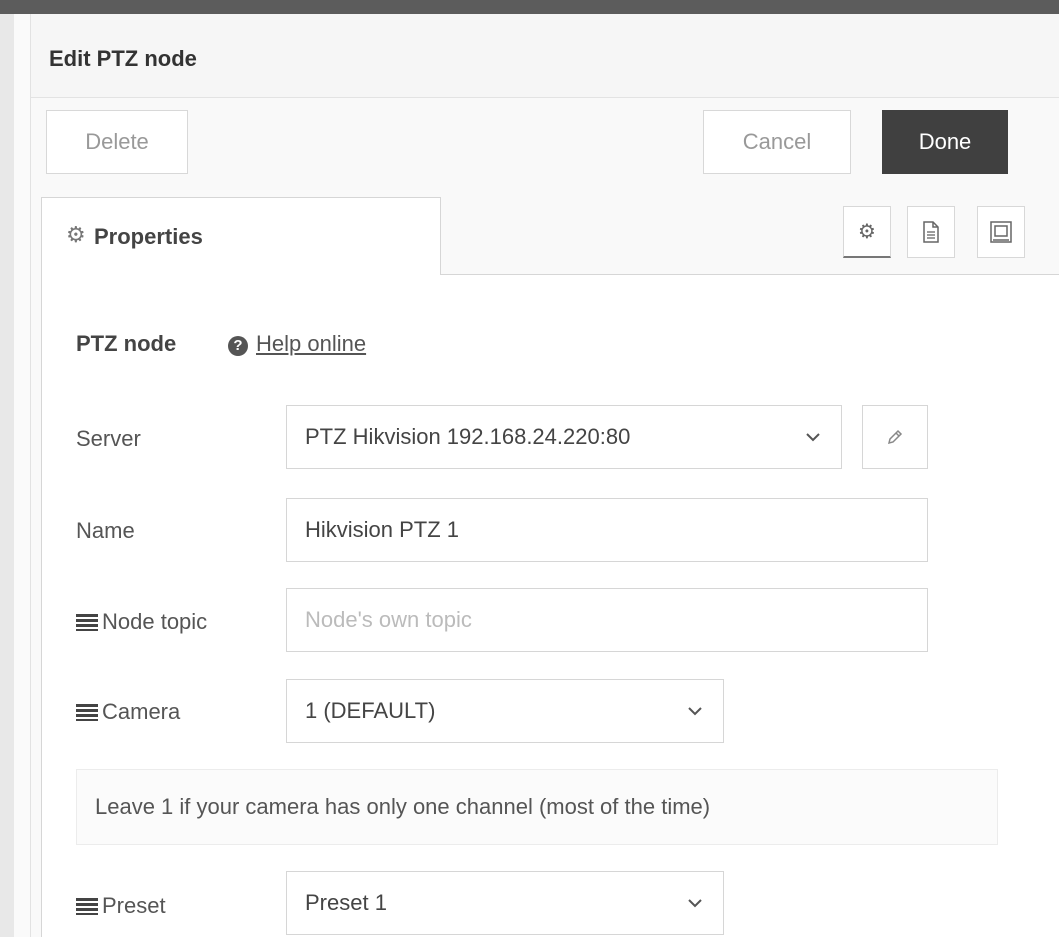 This screenshot has width=1059, height=937. I want to click on preset-label: Preset, so click(121, 906).